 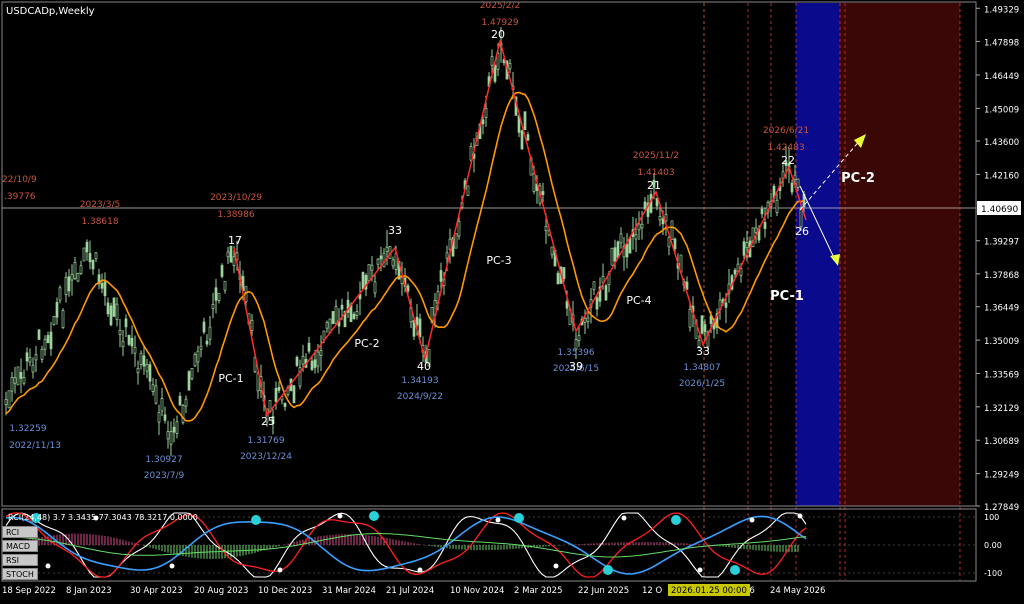 What do you see at coordinates (787, 296) in the screenshot?
I see `pc-label: PC-1` at bounding box center [787, 296].